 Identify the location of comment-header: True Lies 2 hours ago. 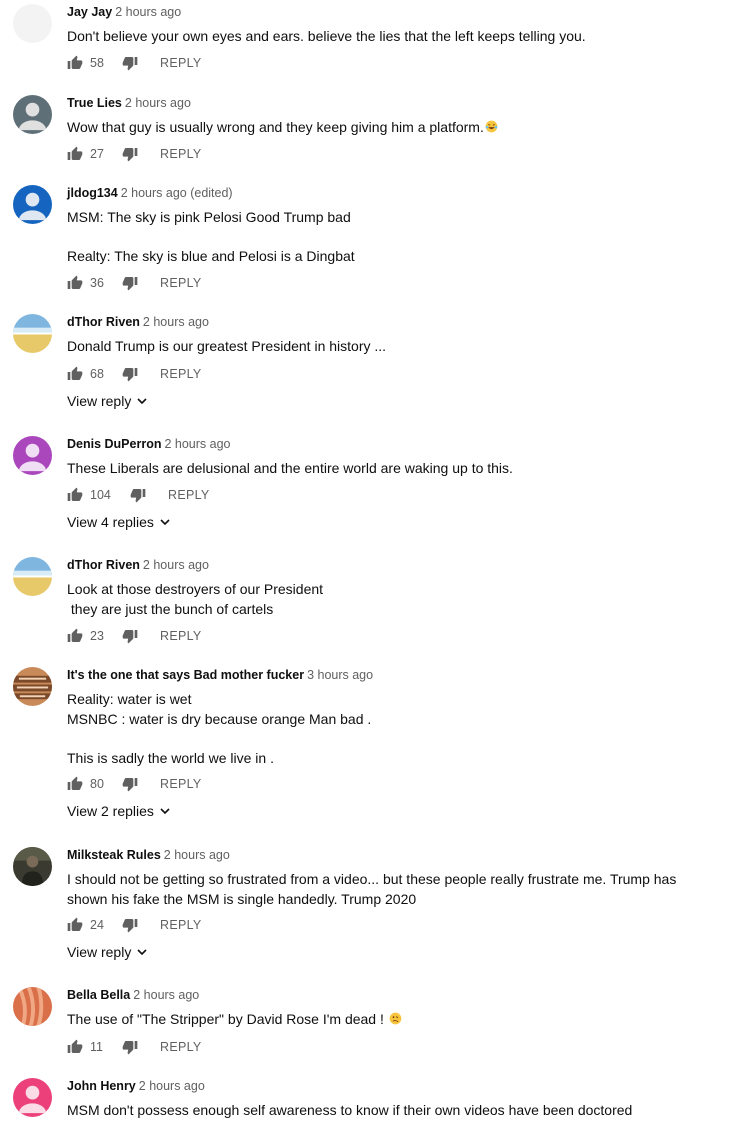
(129, 103).